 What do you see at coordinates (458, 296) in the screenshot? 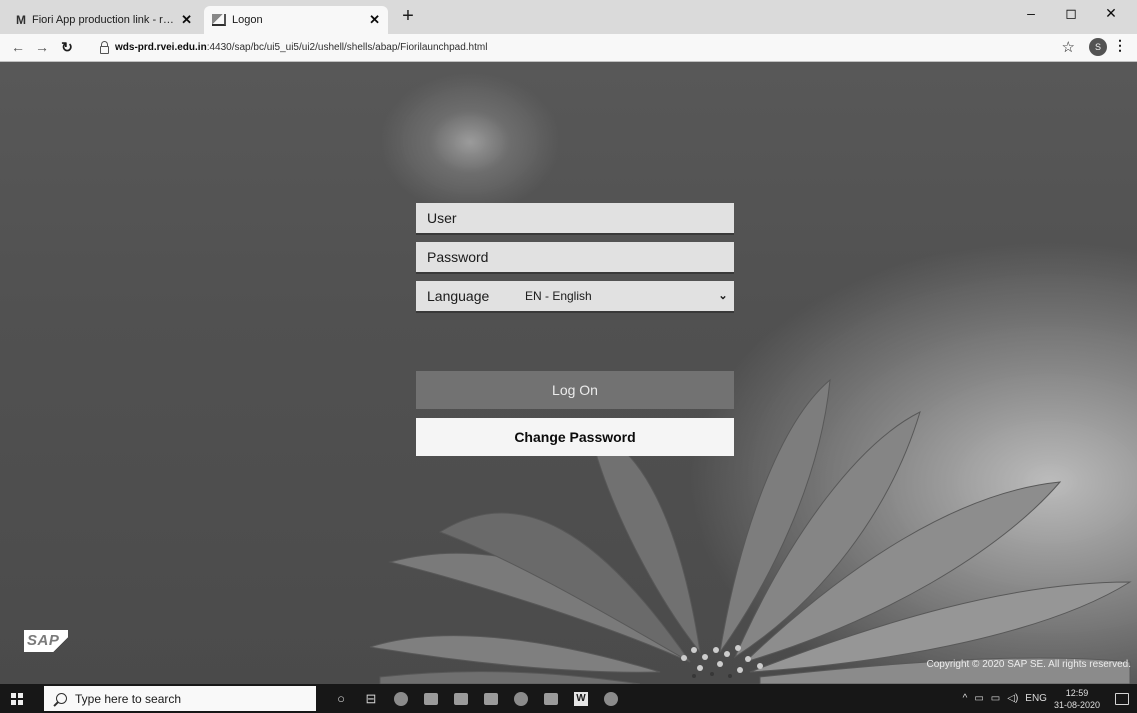
I see `language-label: Language` at bounding box center [458, 296].